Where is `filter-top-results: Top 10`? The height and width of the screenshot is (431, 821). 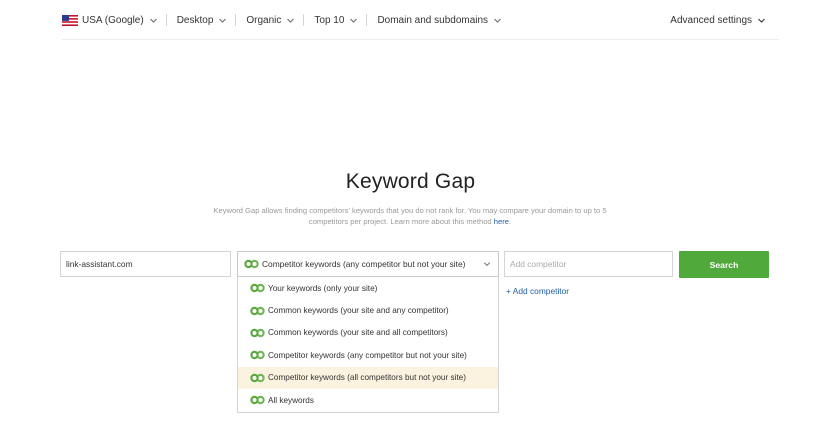 filter-top-results: Top 10 is located at coordinates (336, 20).